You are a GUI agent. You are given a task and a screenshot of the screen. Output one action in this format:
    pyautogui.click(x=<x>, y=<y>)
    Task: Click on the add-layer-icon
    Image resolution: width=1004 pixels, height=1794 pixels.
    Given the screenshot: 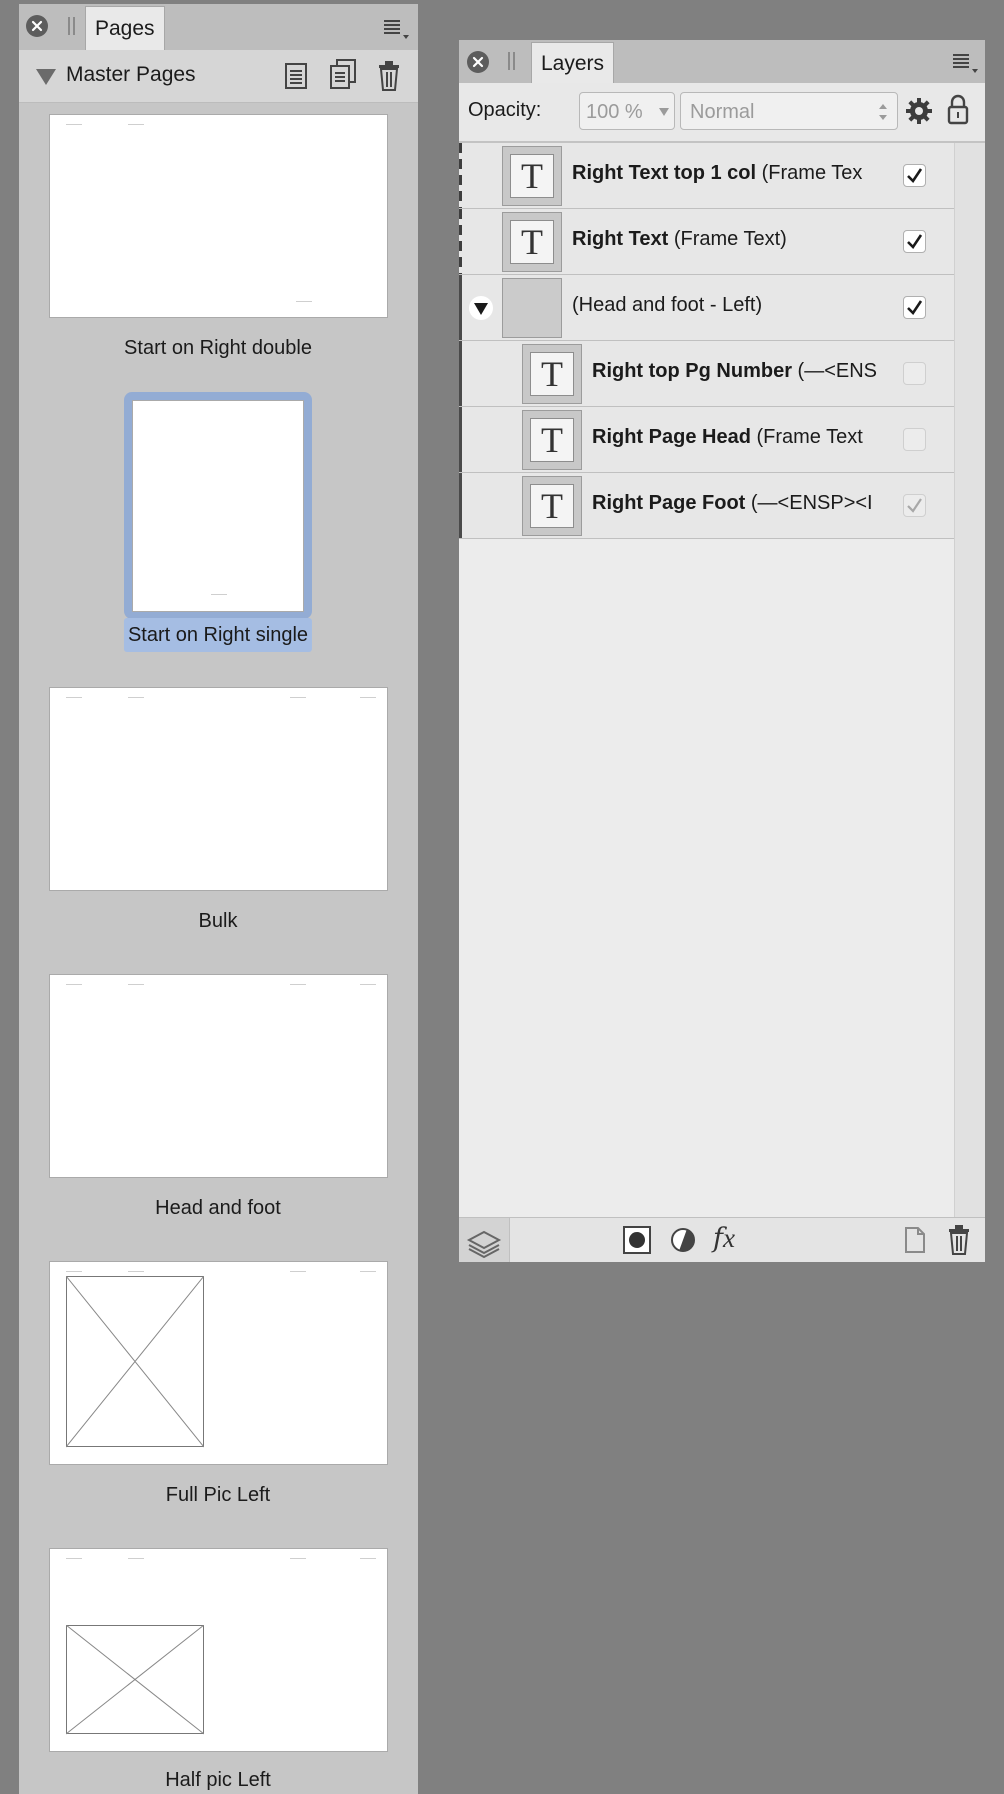 What is the action you would take?
    pyautogui.click(x=915, y=1240)
    